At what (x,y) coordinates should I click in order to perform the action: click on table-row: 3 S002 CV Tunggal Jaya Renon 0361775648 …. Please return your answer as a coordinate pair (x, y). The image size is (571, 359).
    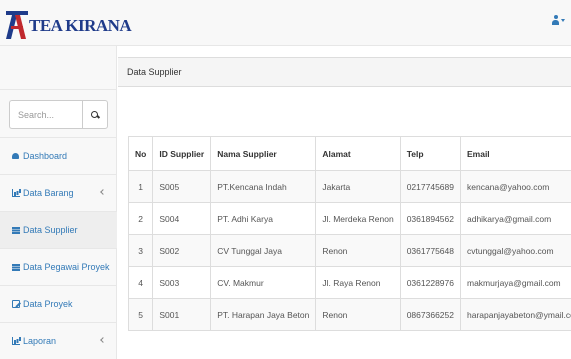
    Looking at the image, I should click on (349, 250).